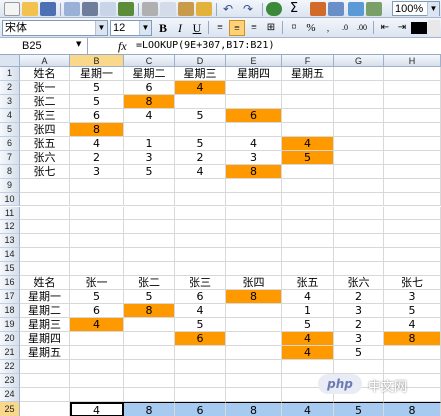 This screenshot has width=441, height=416. Describe the element at coordinates (10, 143) in the screenshot. I see `row-header-6: 6` at that location.